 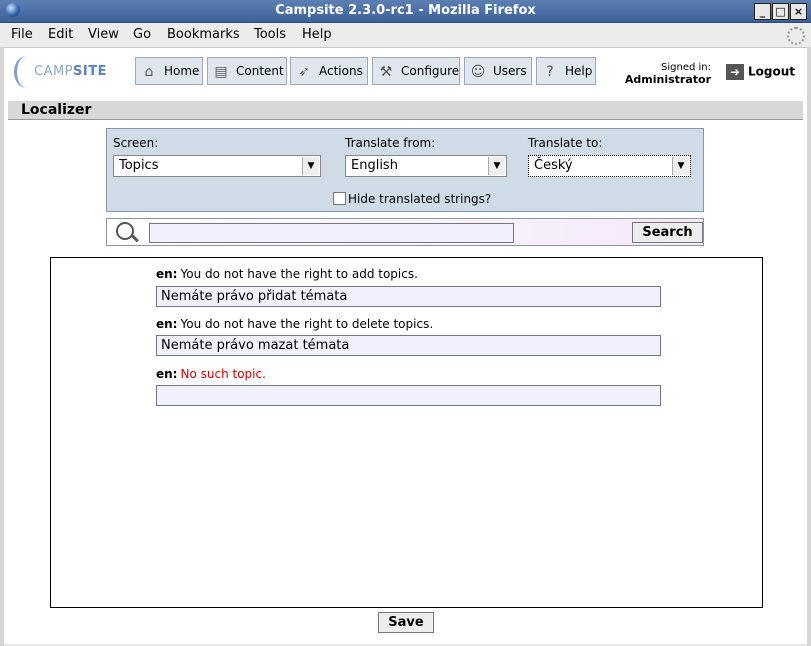 I want to click on translation-input, so click(x=408, y=395).